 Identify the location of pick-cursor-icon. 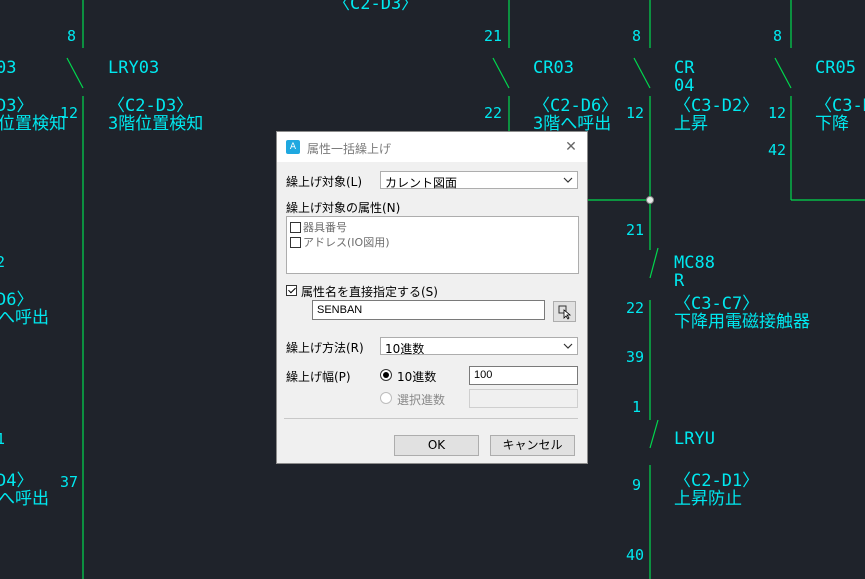
(565, 312).